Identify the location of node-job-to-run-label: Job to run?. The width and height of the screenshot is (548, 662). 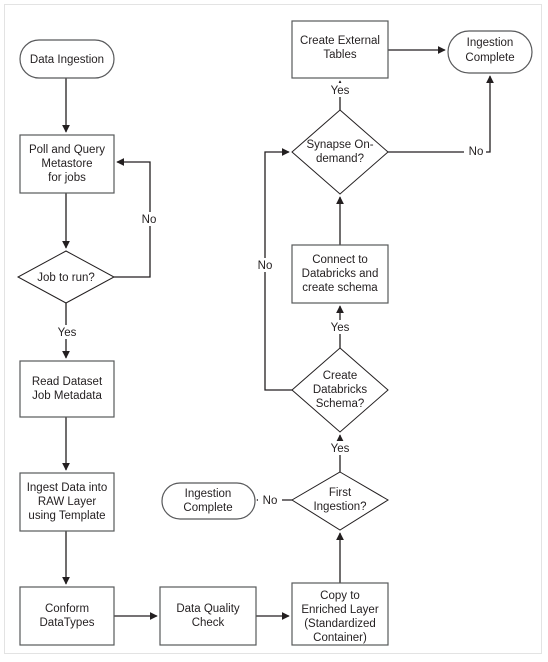
(66, 278).